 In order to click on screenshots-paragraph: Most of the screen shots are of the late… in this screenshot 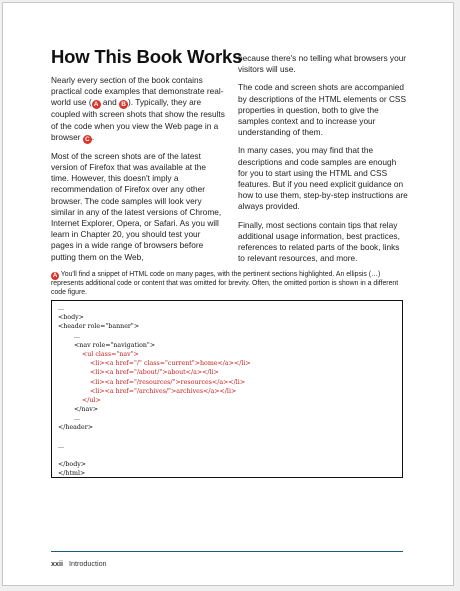, I will do `click(136, 206)`.